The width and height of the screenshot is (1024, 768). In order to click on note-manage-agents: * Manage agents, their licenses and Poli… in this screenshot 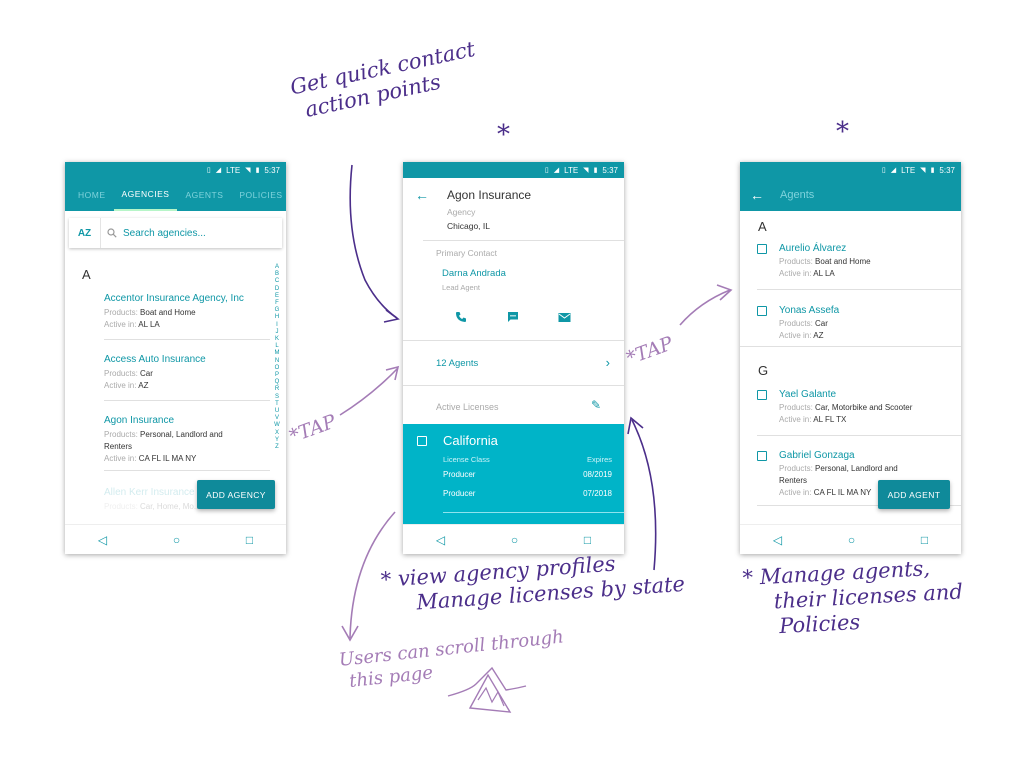, I will do `click(853, 598)`.